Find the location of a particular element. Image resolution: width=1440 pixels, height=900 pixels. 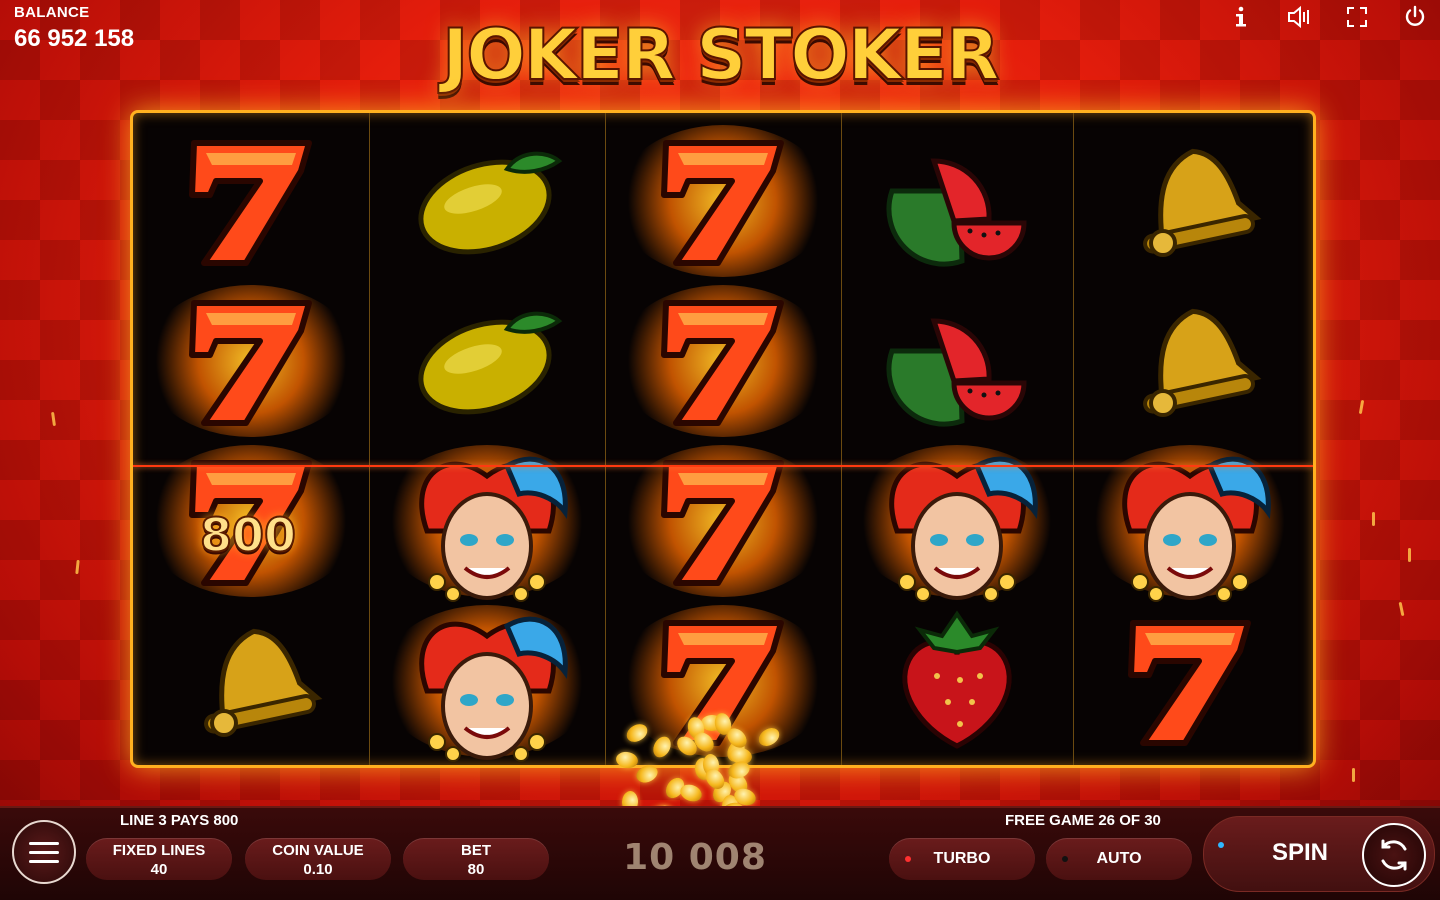

bet-value: 80 is located at coordinates (476, 869).